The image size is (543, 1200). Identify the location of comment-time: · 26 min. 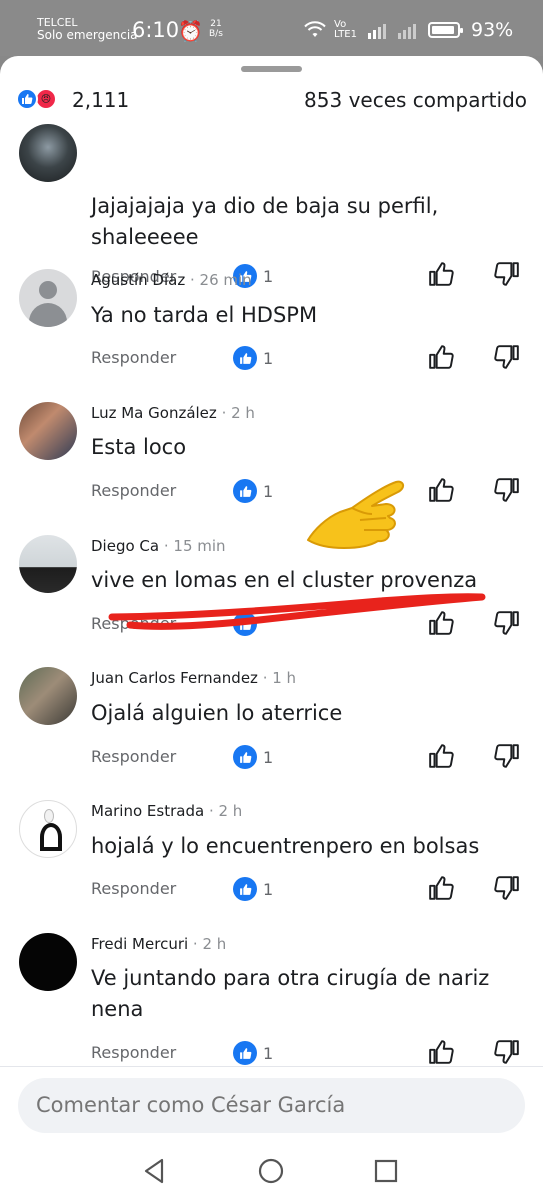
(218, 280).